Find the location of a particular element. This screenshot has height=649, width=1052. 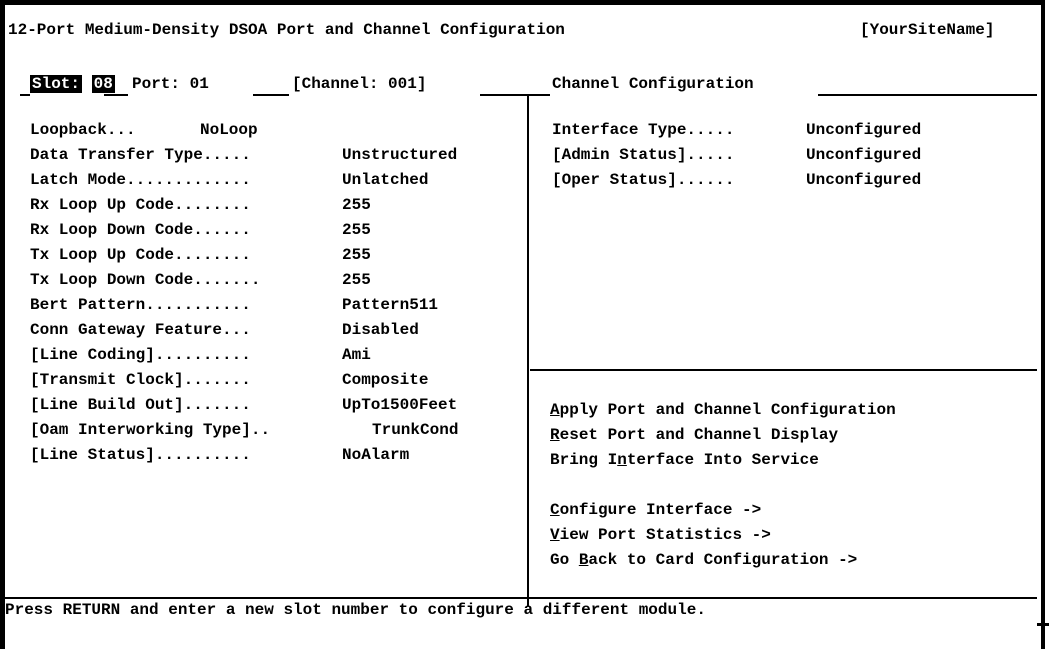

menu-hotkey: B is located at coordinates (583, 560).